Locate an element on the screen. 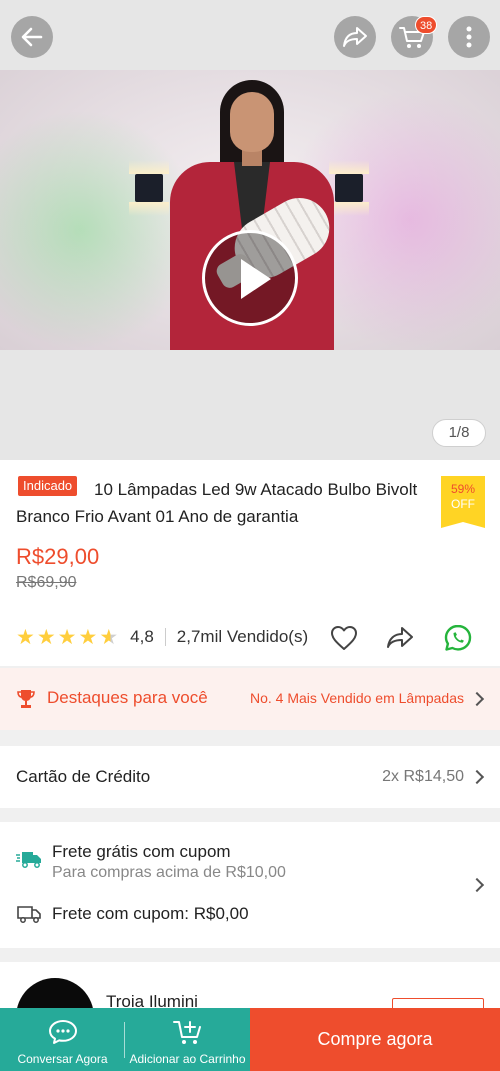  back-arrow-icon is located at coordinates (32, 37).